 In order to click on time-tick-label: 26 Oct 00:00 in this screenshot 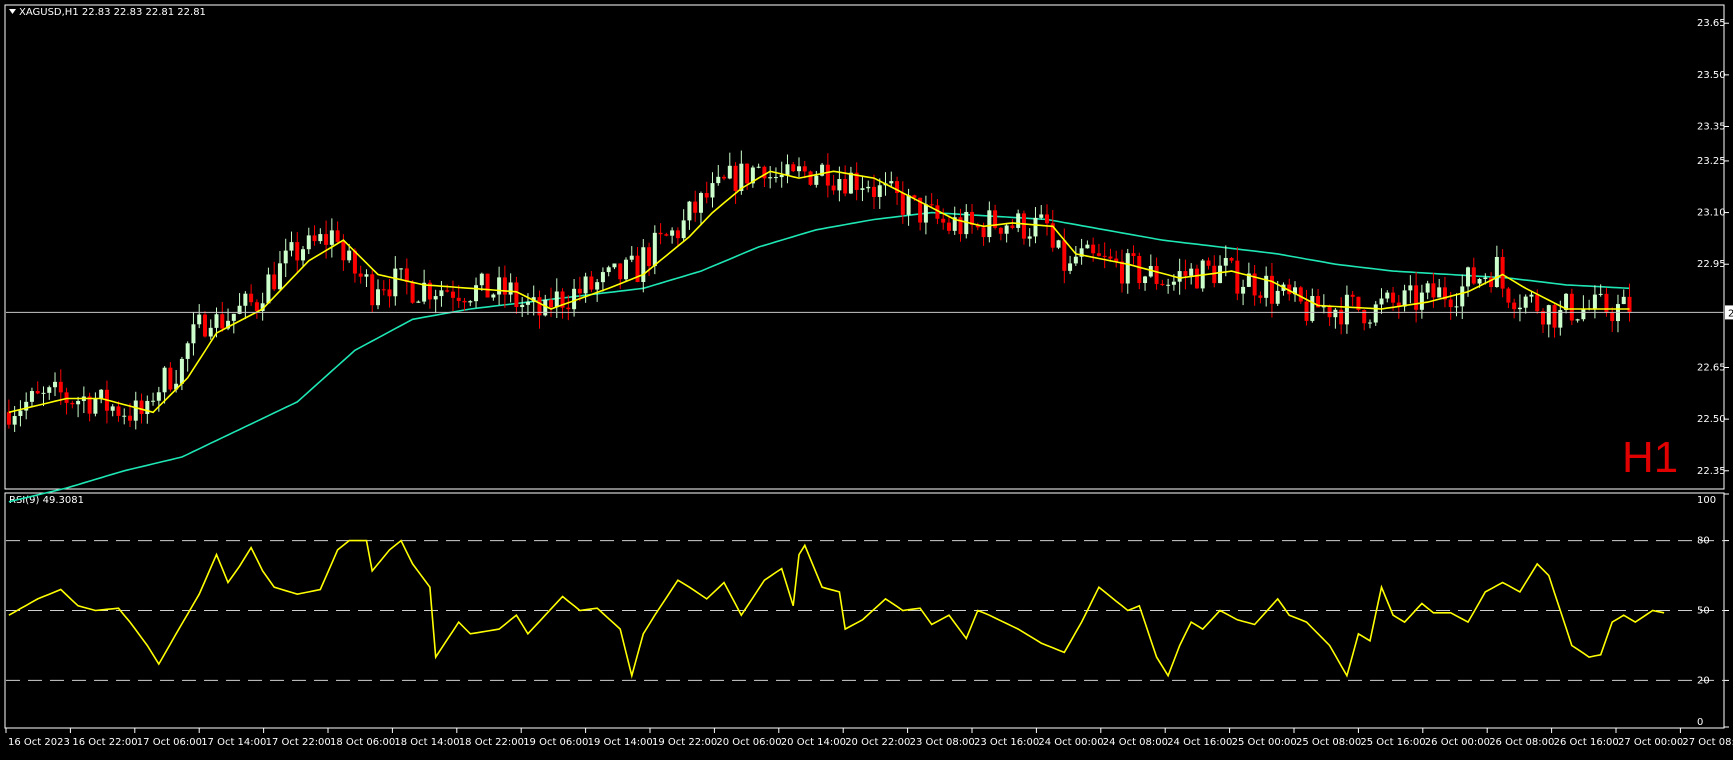, I will do `click(1457, 742)`.